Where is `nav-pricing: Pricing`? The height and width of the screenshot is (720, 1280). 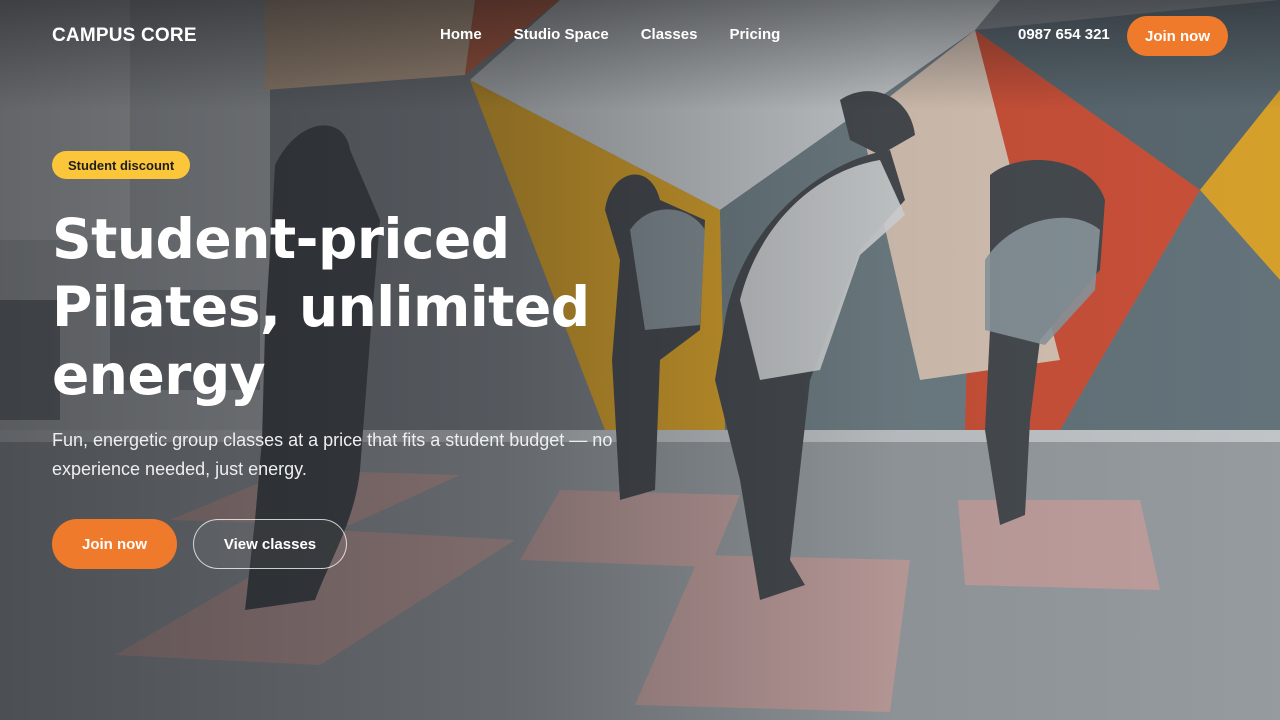
nav-pricing: Pricing is located at coordinates (754, 34).